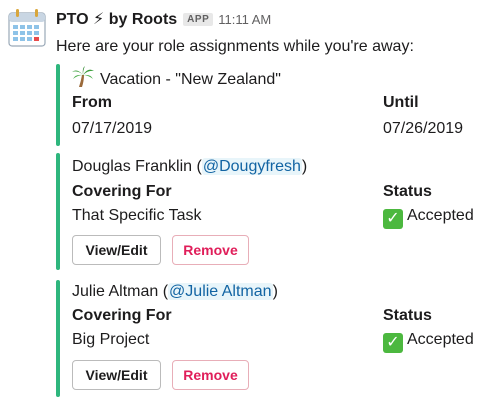 The height and width of the screenshot is (407, 500). I want to click on bot-name: PTO ⚡ by Roots, so click(116, 19).